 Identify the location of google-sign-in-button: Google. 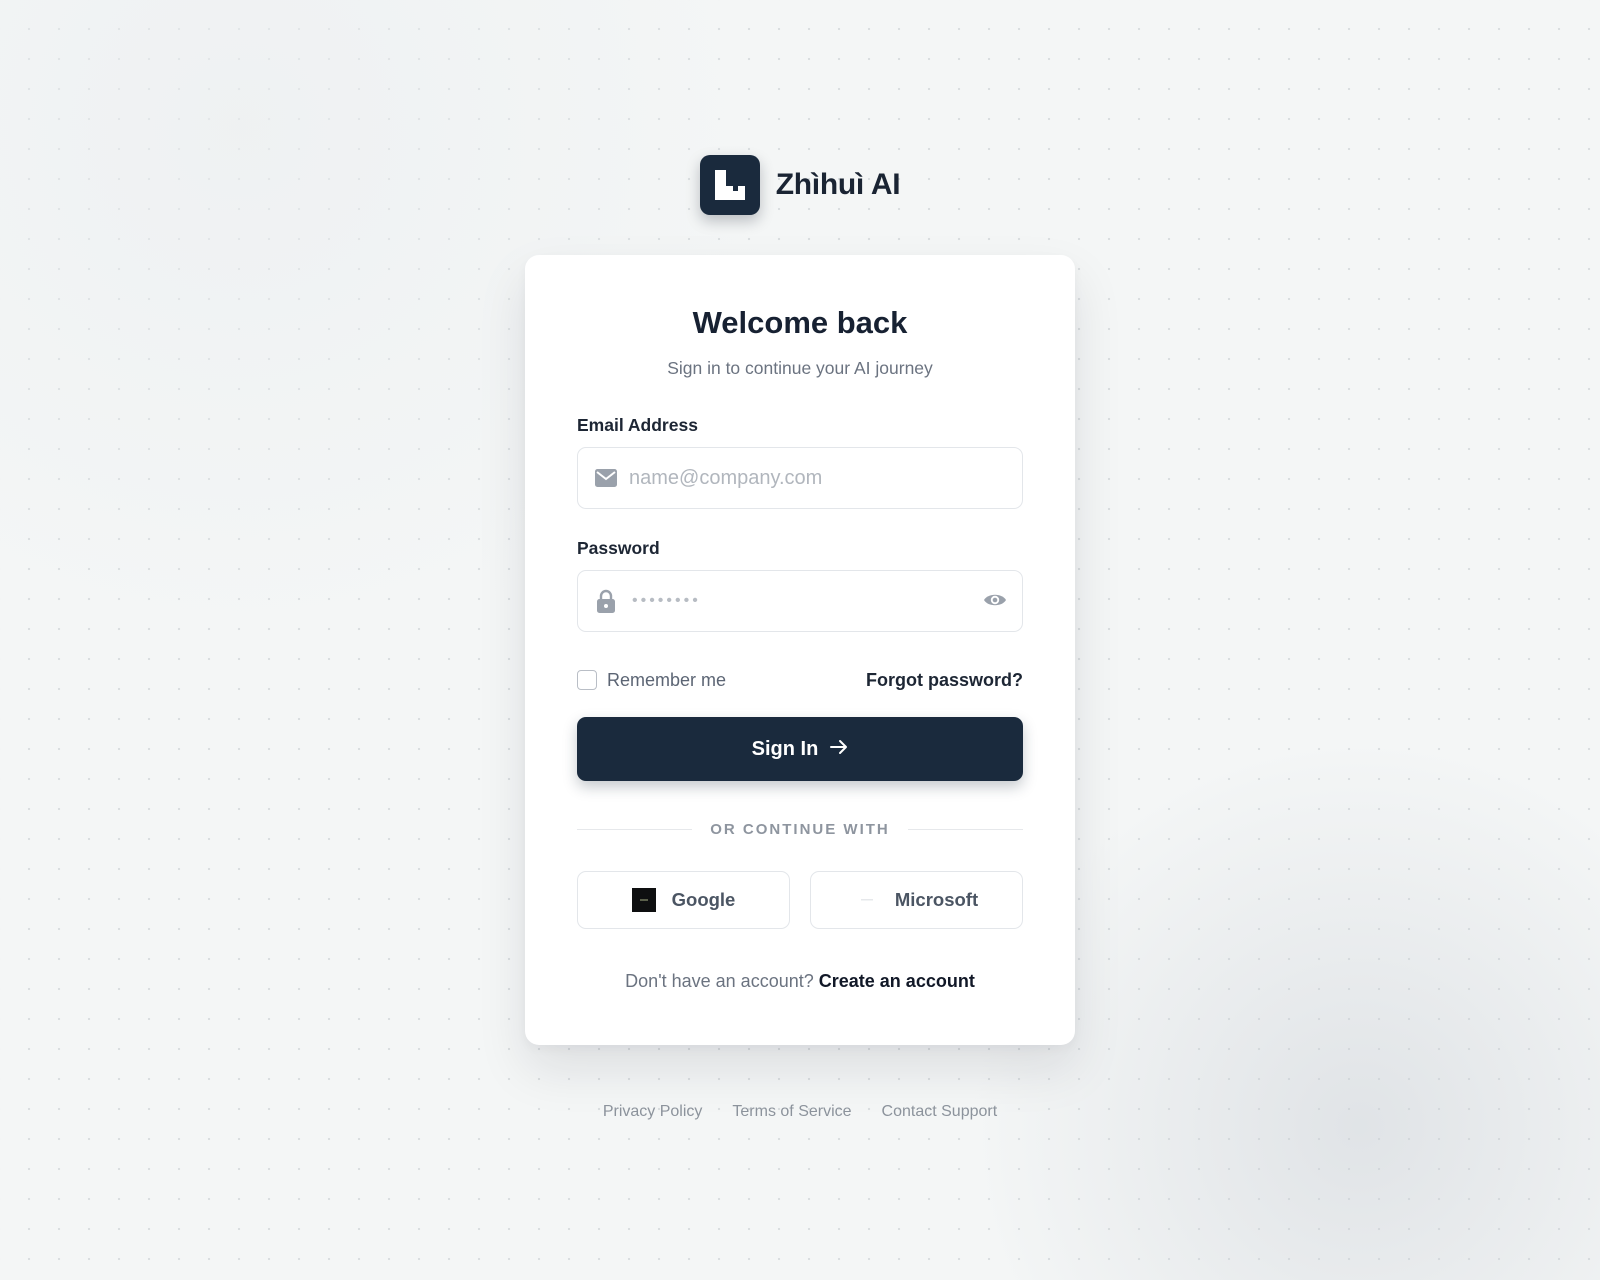
(683, 900).